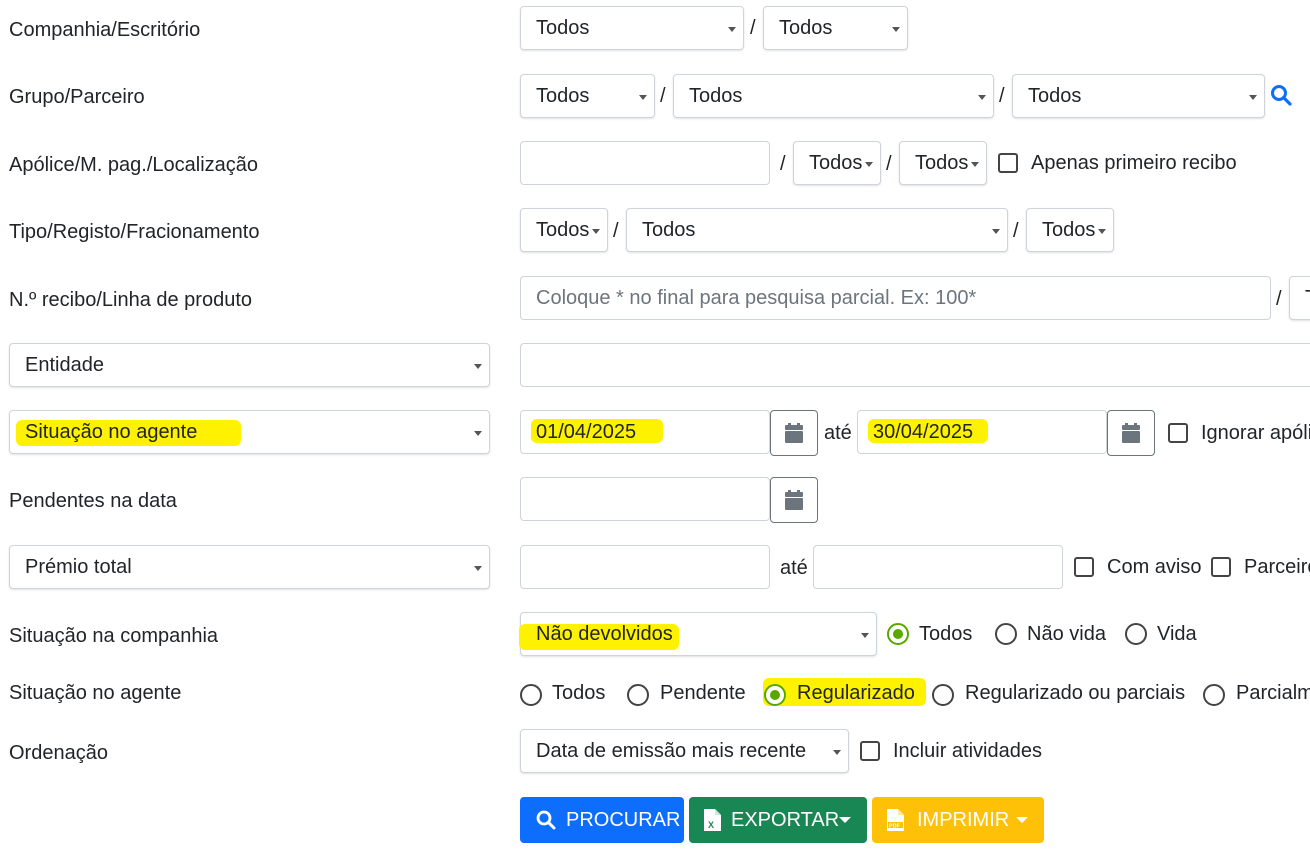 The width and height of the screenshot is (1310, 857). Describe the element at coordinates (870, 751) in the screenshot. I see `incluir-atividades-checkbox` at that location.